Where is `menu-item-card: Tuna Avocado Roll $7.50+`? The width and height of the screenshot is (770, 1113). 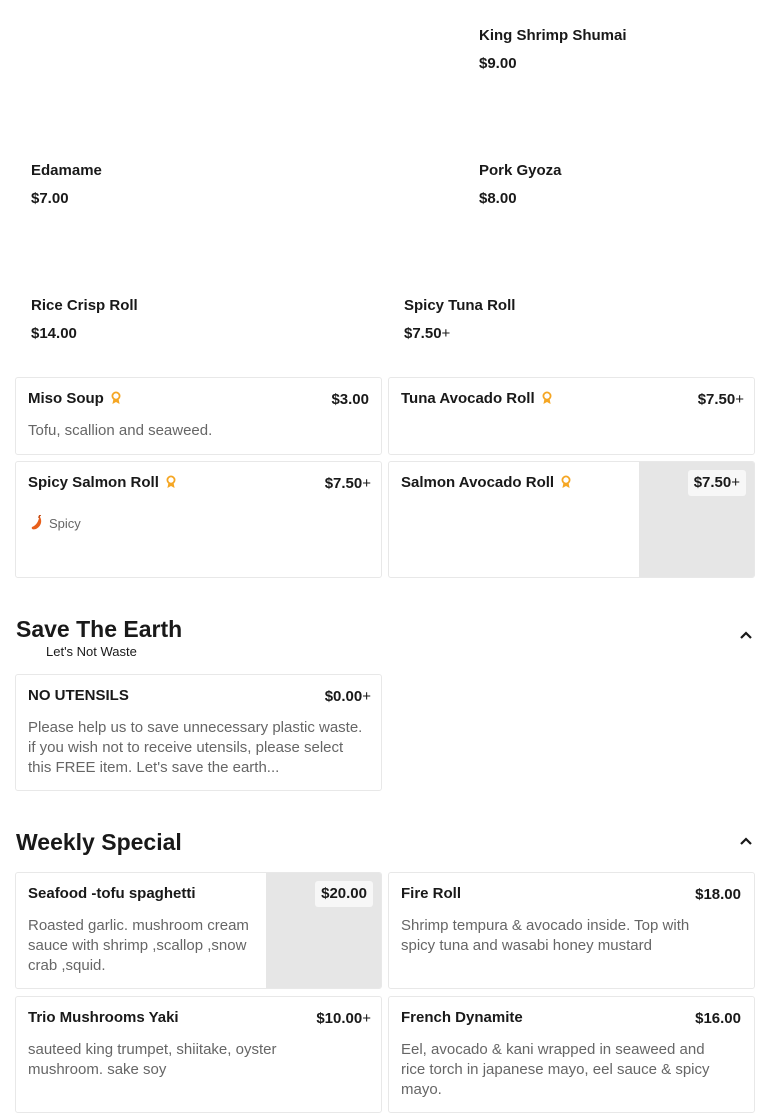 menu-item-card: Tuna Avocado Roll $7.50+ is located at coordinates (571, 416).